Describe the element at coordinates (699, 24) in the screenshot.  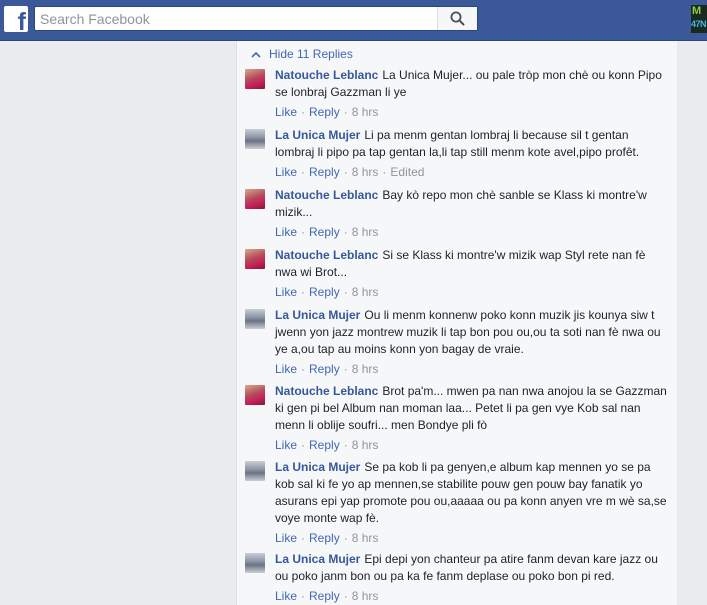
I see `badge-bottom-text: 47N` at that location.